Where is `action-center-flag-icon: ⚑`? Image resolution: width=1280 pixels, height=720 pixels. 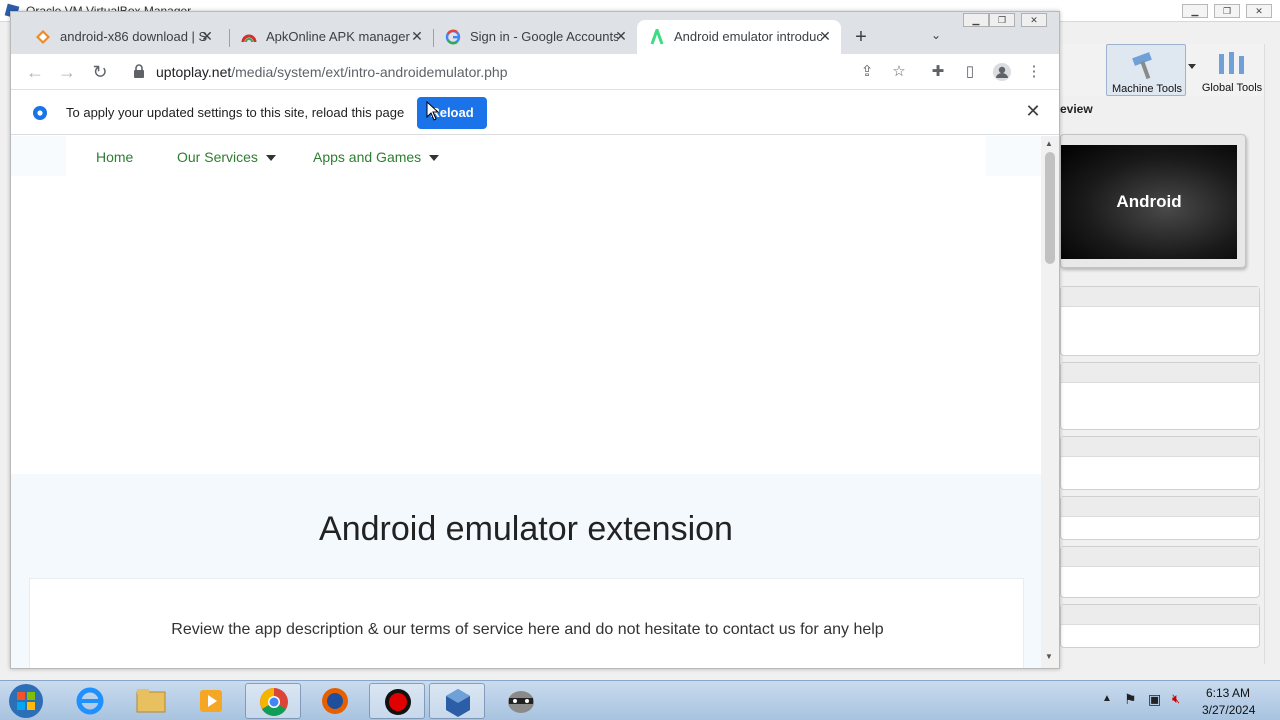
action-center-flag-icon: ⚑ is located at coordinates (1130, 699).